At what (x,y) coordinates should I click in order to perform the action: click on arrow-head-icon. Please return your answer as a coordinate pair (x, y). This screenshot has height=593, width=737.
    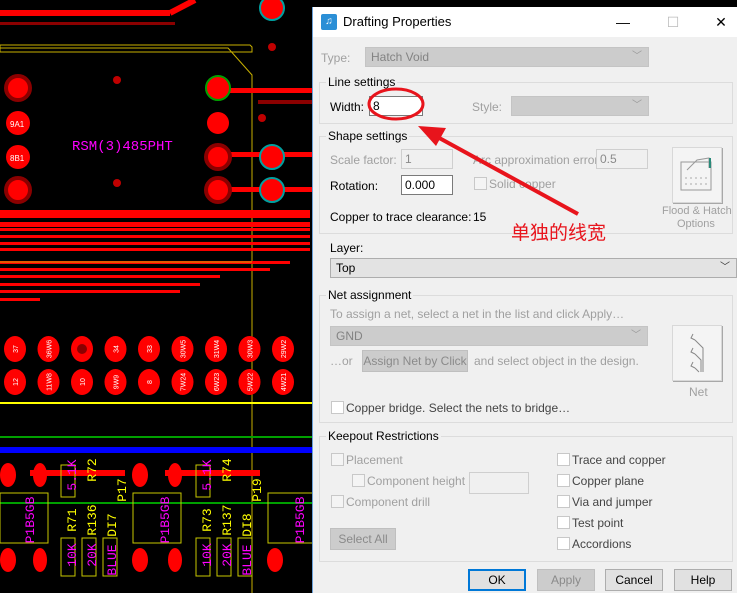
    Looking at the image, I should click on (432, 136).